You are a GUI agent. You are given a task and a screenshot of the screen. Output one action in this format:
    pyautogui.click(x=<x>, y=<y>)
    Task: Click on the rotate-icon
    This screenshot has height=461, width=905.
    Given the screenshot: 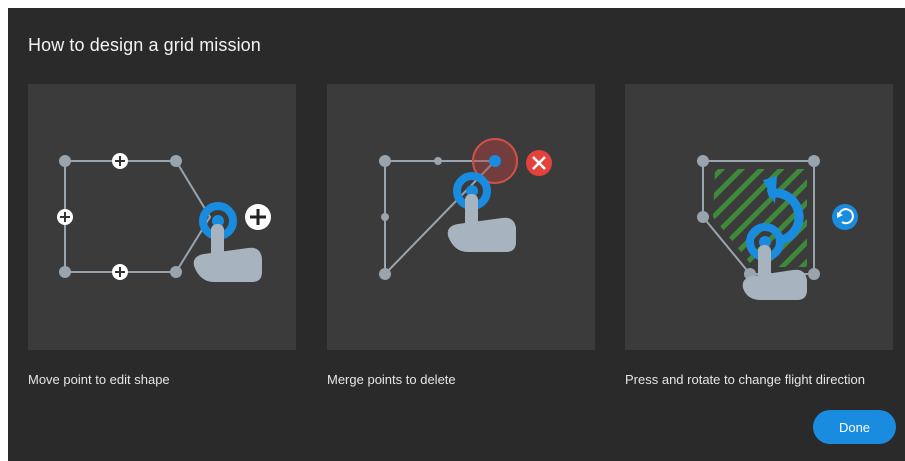 What is the action you would take?
    pyautogui.click(x=845, y=217)
    